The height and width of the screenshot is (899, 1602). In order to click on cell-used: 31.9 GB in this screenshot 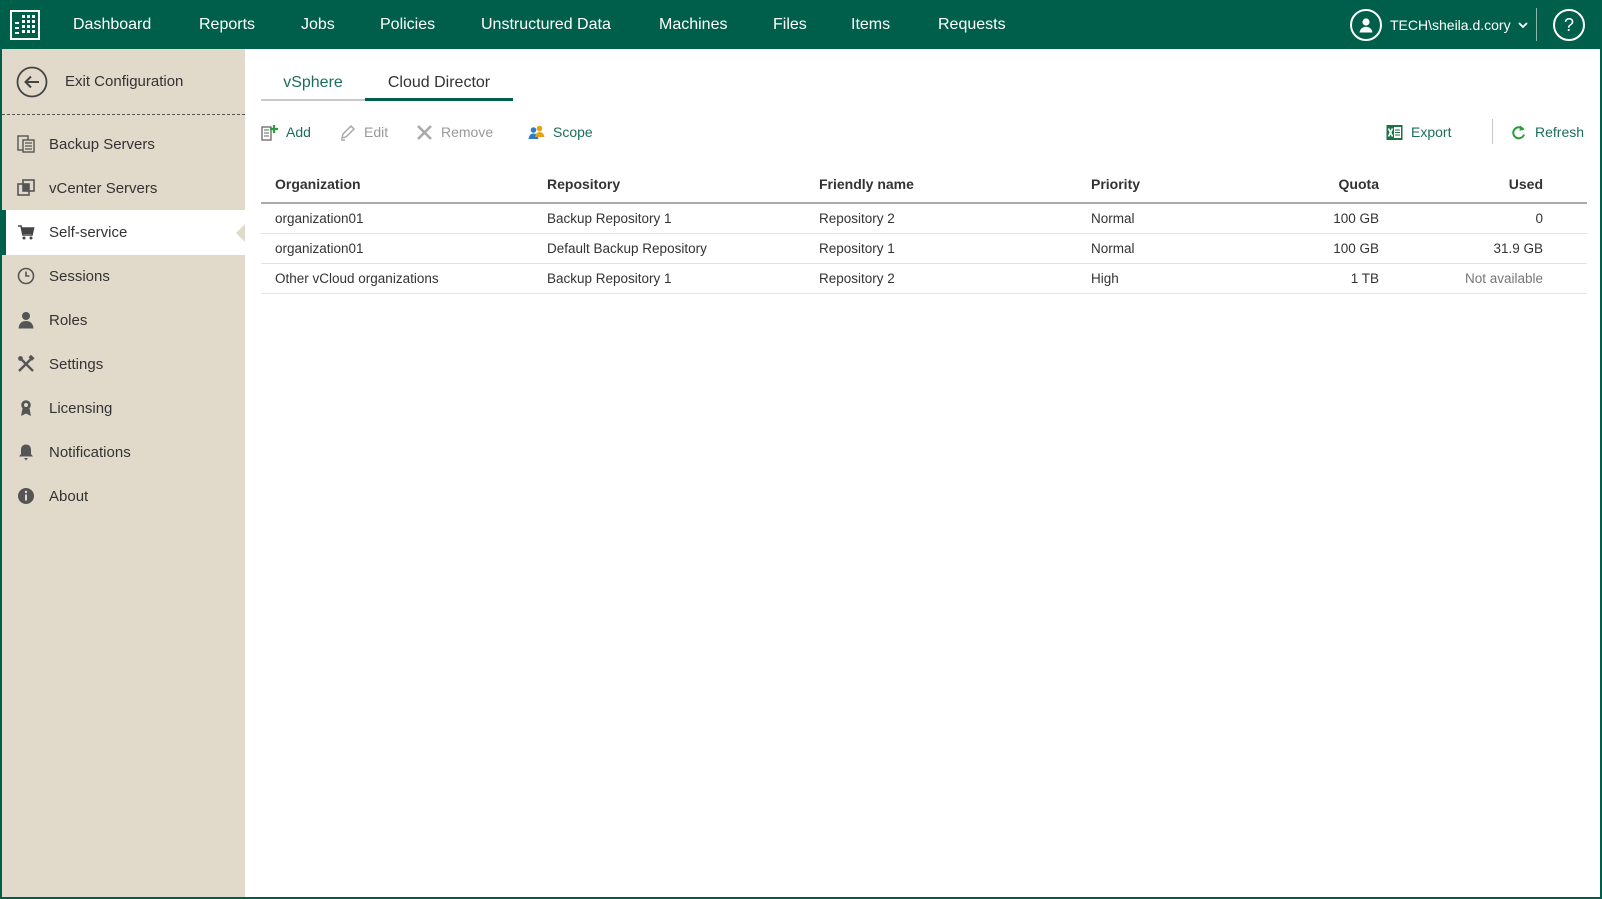, I will do `click(1518, 248)`.